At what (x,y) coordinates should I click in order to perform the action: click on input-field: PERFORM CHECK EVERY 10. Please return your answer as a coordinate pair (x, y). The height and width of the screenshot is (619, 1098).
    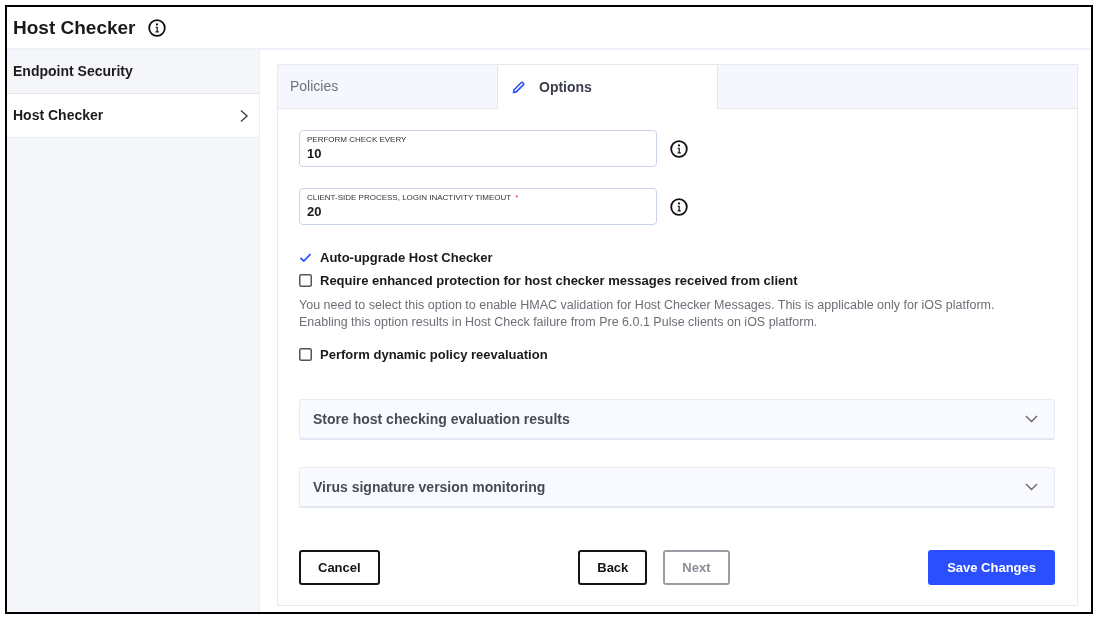
    Looking at the image, I should click on (478, 148).